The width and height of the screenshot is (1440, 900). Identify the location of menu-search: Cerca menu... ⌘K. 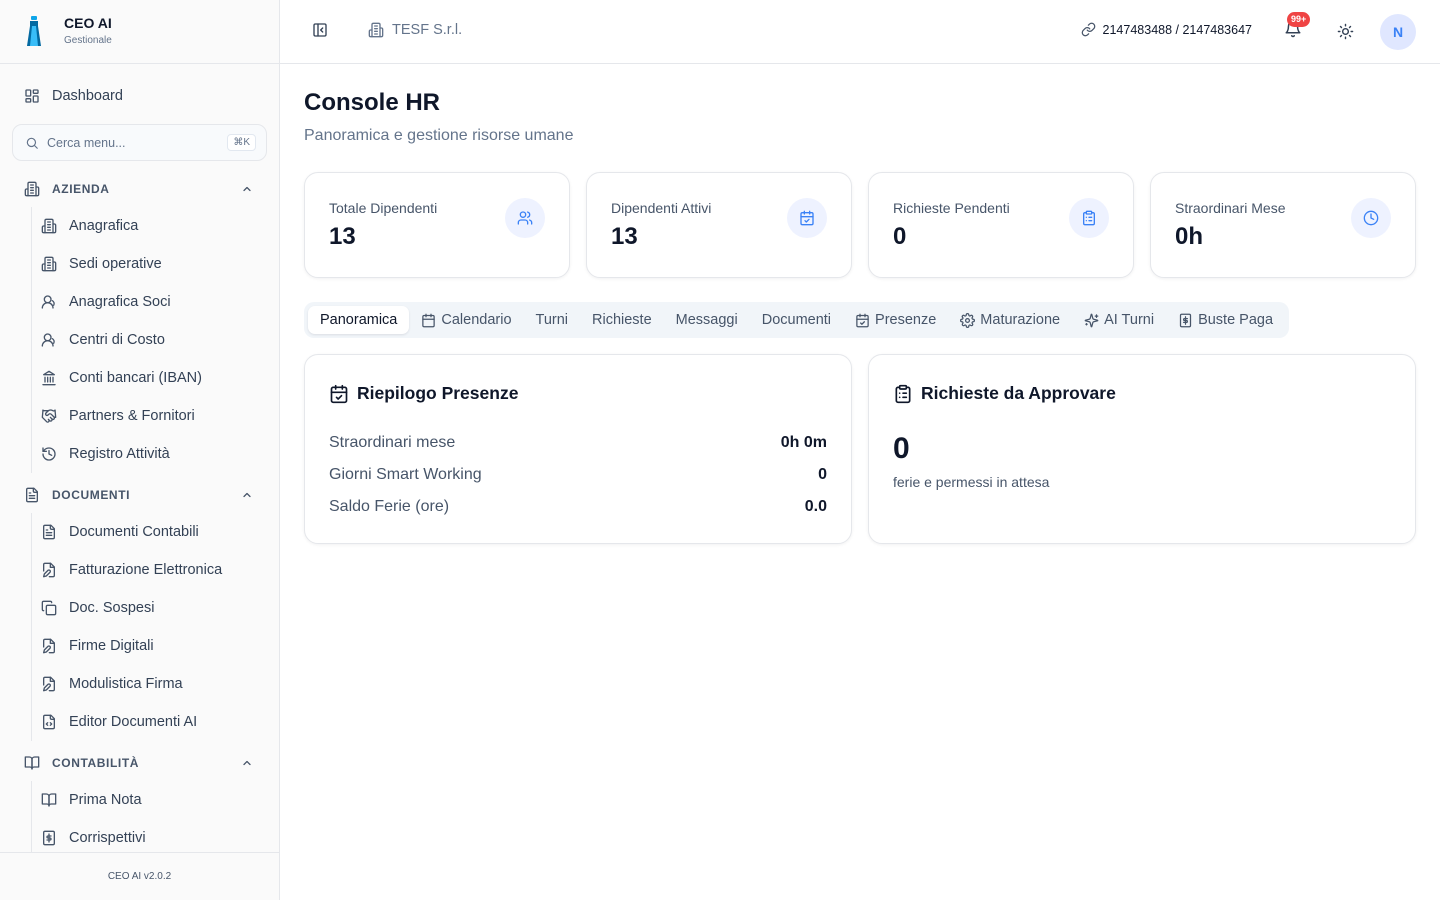
(139, 142).